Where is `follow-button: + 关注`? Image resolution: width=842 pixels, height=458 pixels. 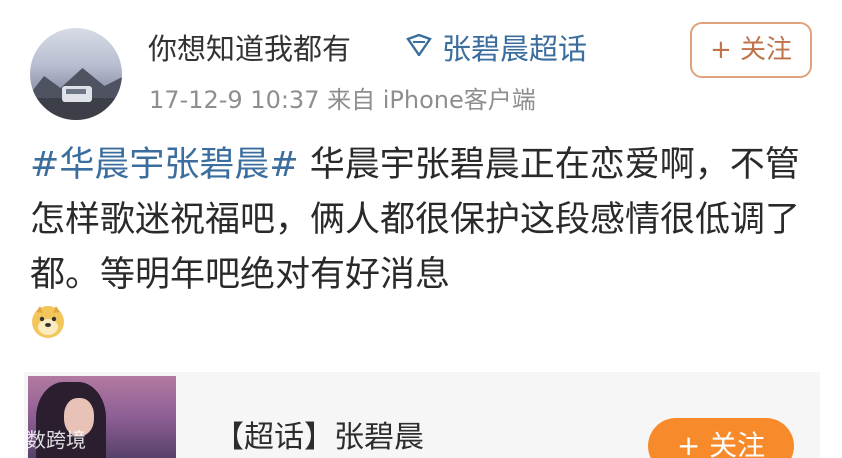
follow-button: + 关注 is located at coordinates (751, 50).